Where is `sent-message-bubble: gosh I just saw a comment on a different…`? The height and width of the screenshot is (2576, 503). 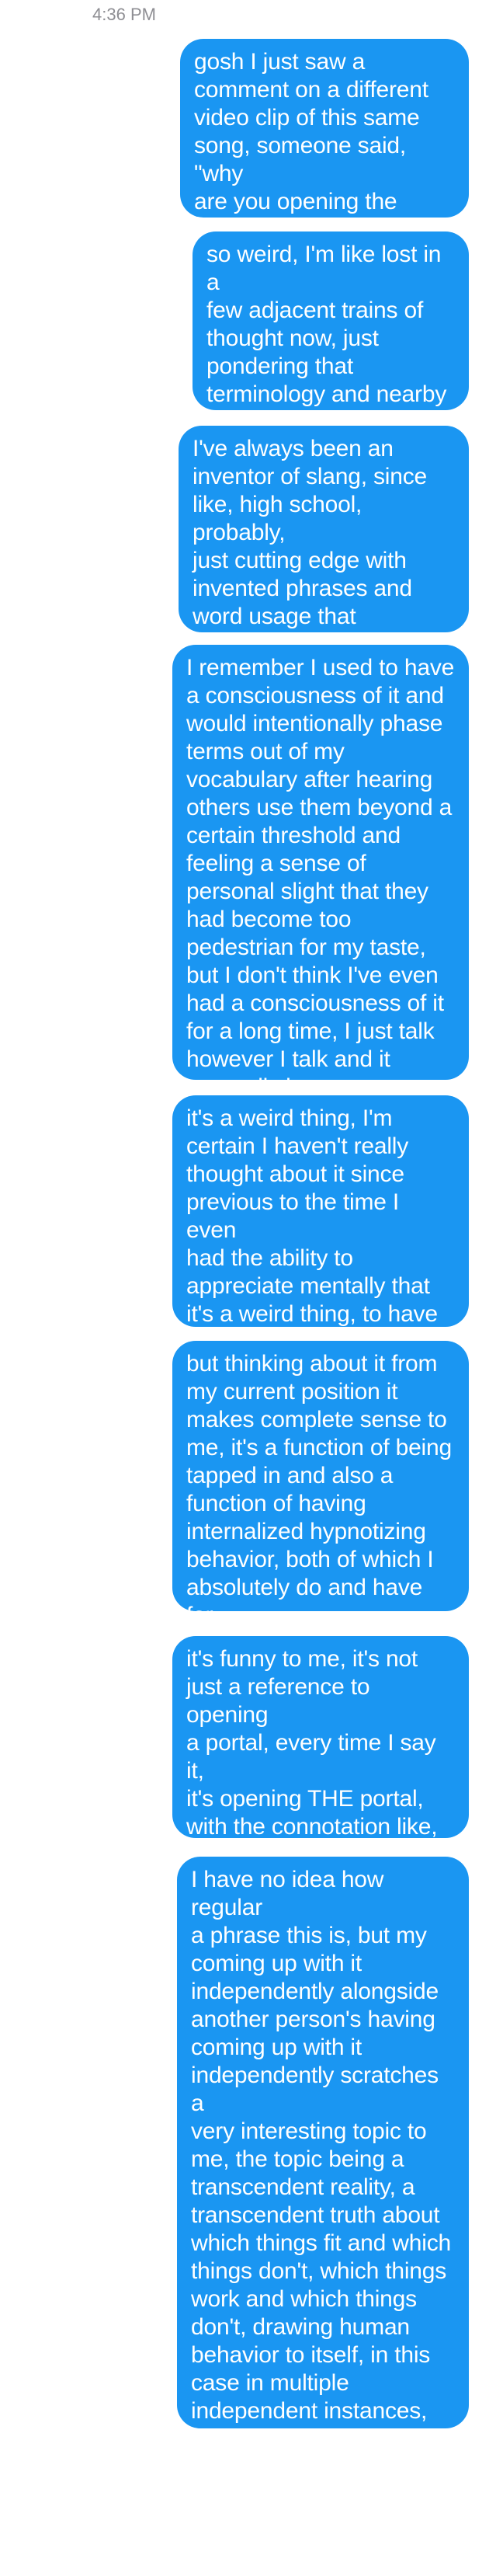
sent-message-bubble: gosh I just saw a comment on a different… is located at coordinates (324, 128).